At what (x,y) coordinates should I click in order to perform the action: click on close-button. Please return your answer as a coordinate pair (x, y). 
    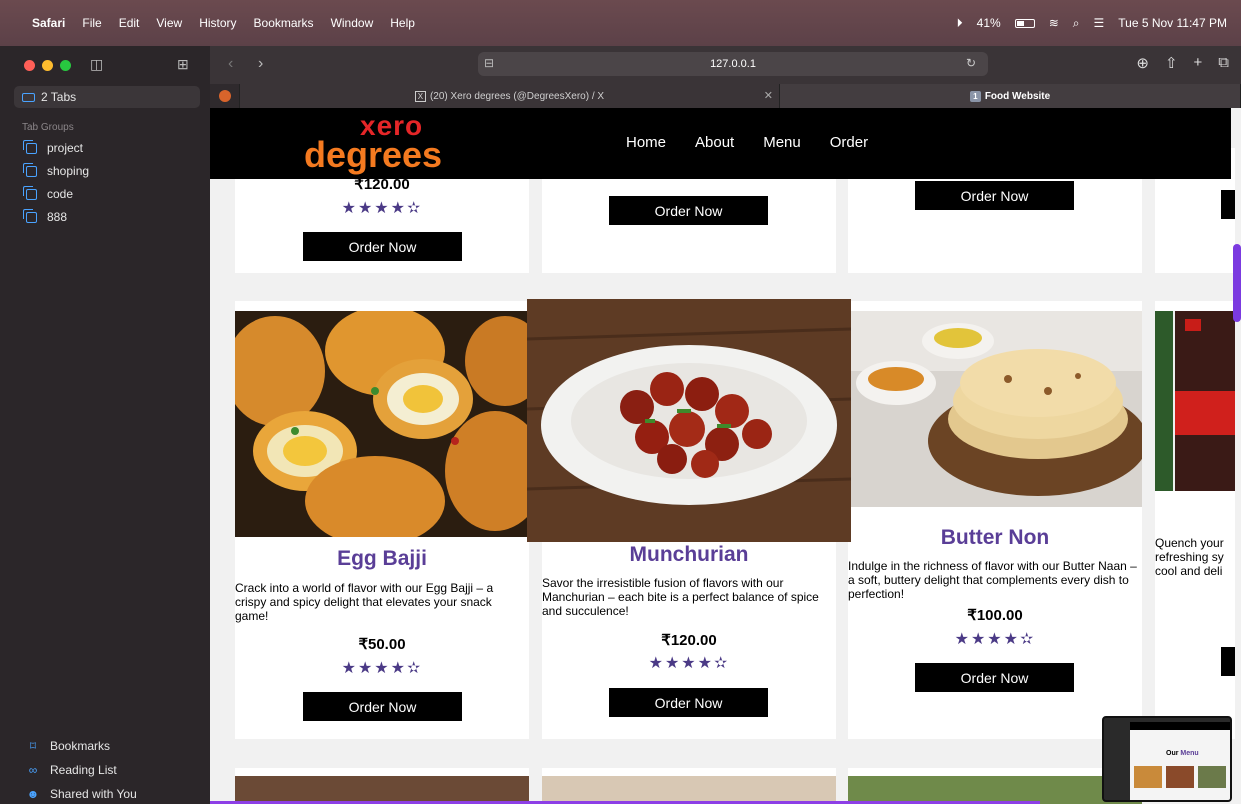
    Looking at the image, I should click on (29, 65).